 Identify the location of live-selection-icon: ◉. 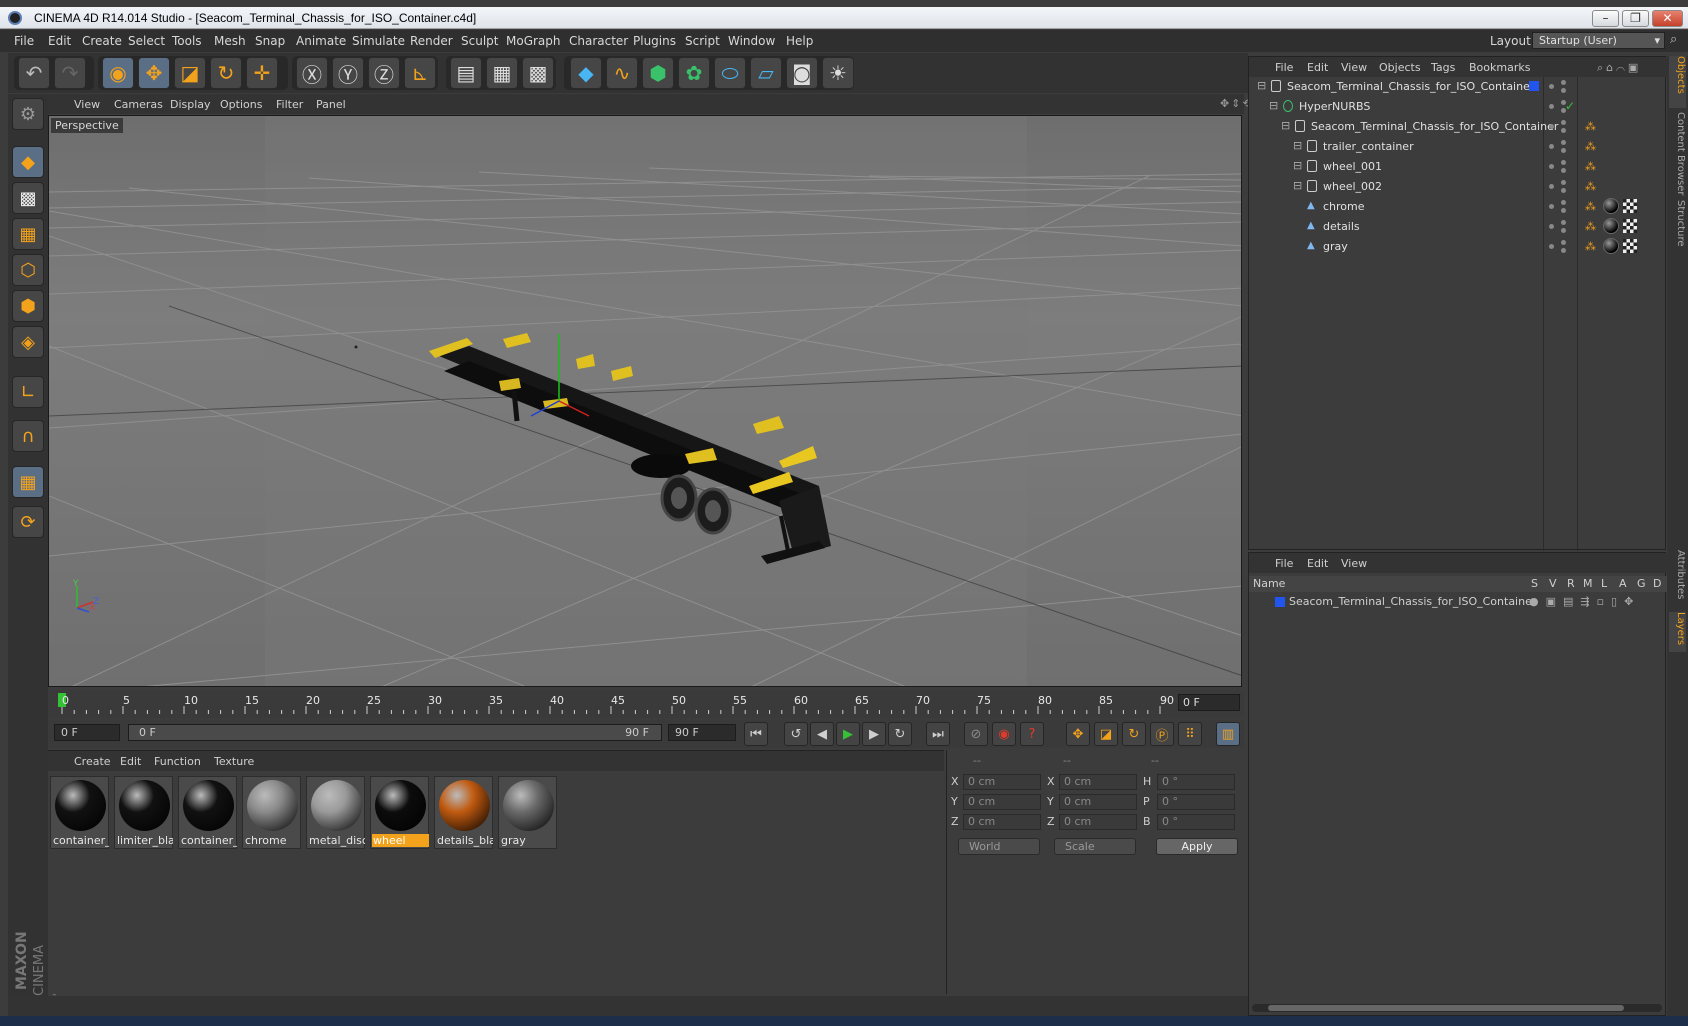
(118, 73).